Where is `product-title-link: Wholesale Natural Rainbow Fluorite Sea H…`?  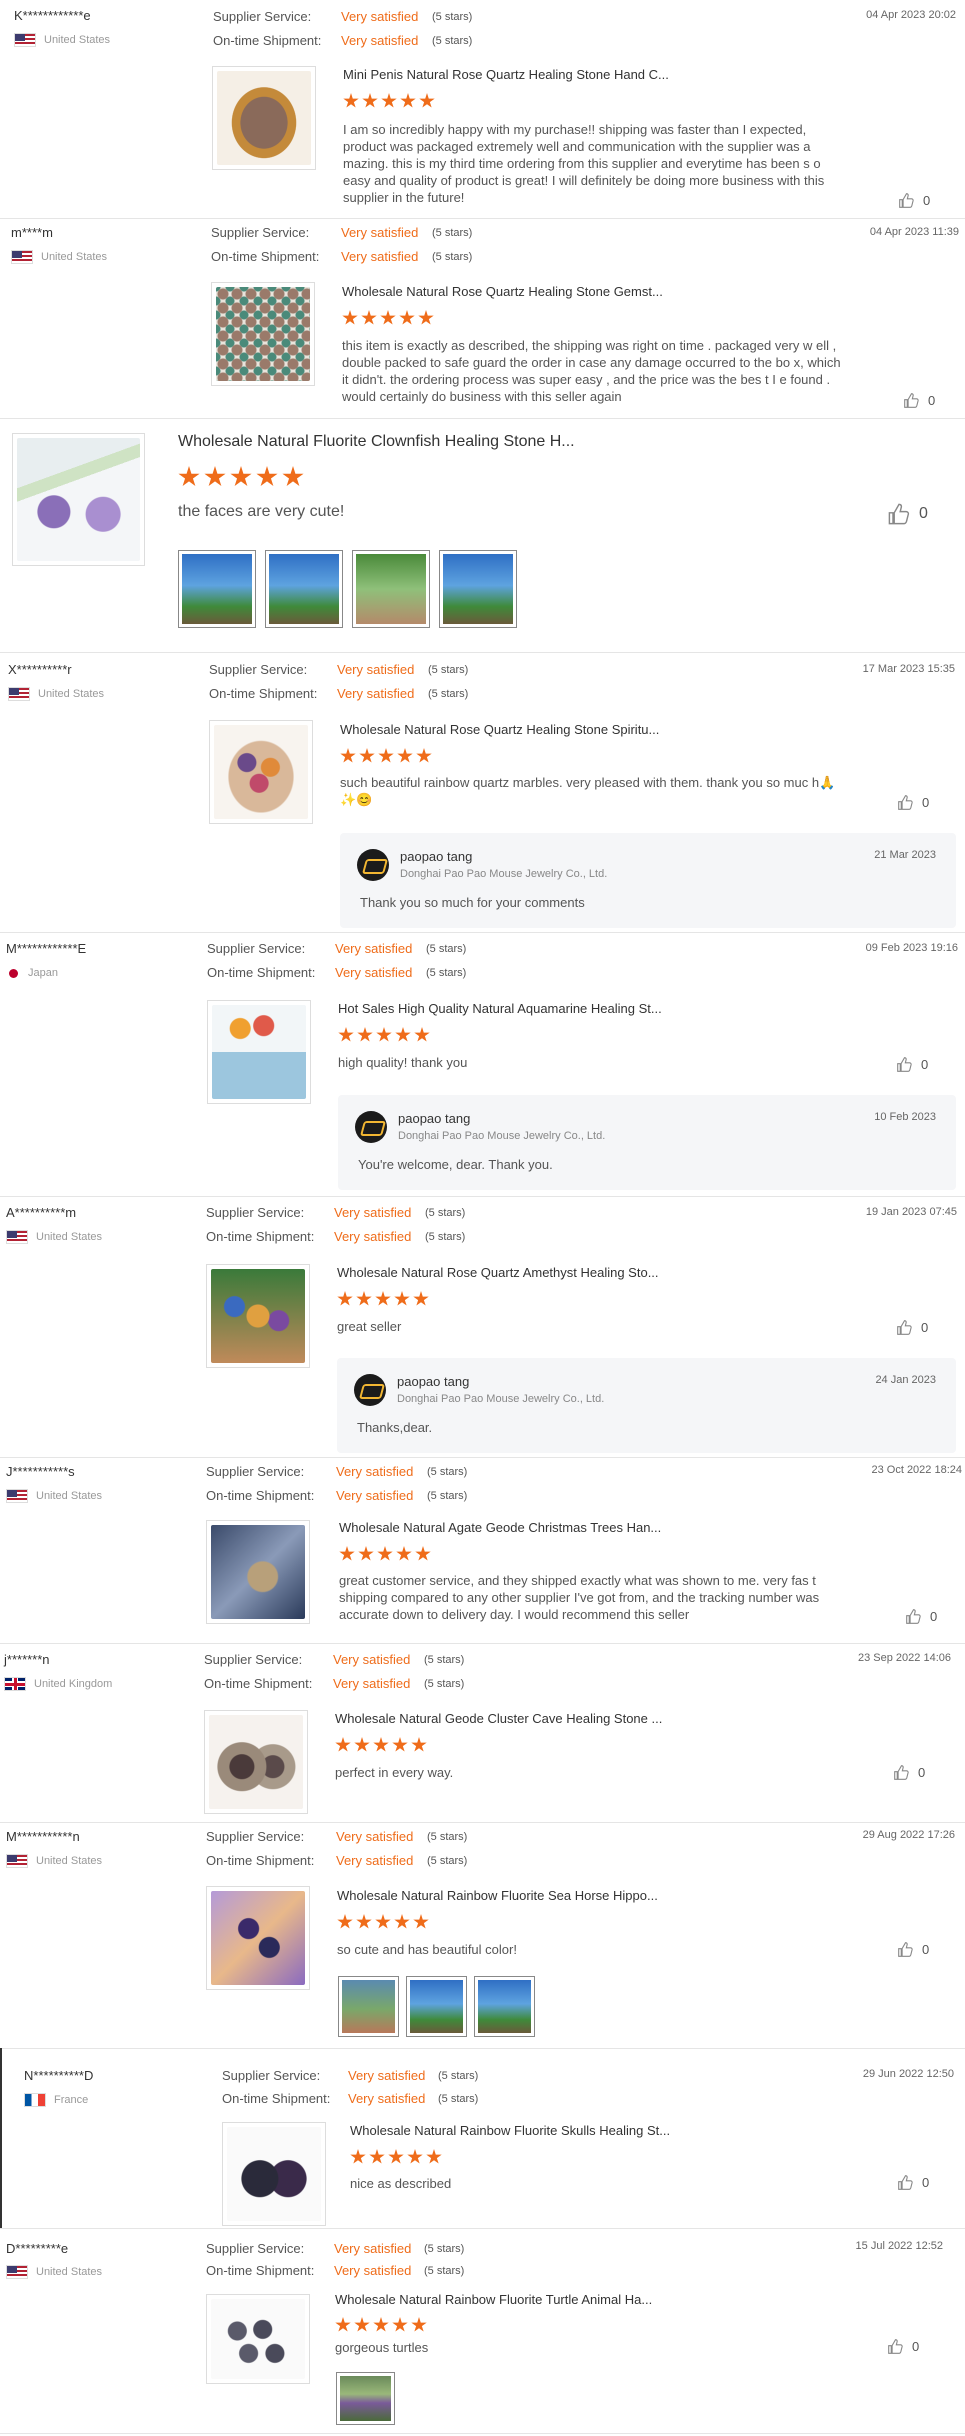
product-title-link: Wholesale Natural Rainbow Fluorite Sea H… is located at coordinates (497, 1895).